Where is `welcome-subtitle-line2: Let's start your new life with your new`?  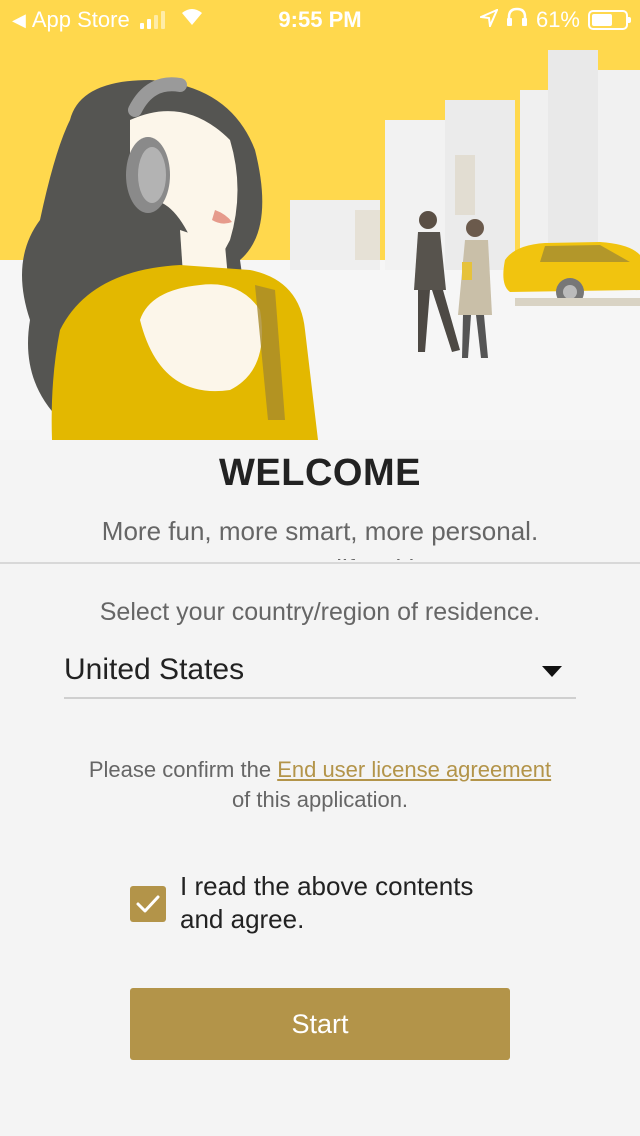
welcome-subtitle-line2: Let's start your new life with your new is located at coordinates (320, 555).